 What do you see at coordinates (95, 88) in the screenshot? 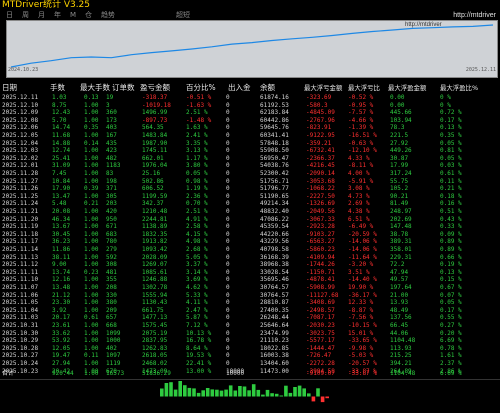
I see `col-max-lots: 最大手数` at bounding box center [95, 88].